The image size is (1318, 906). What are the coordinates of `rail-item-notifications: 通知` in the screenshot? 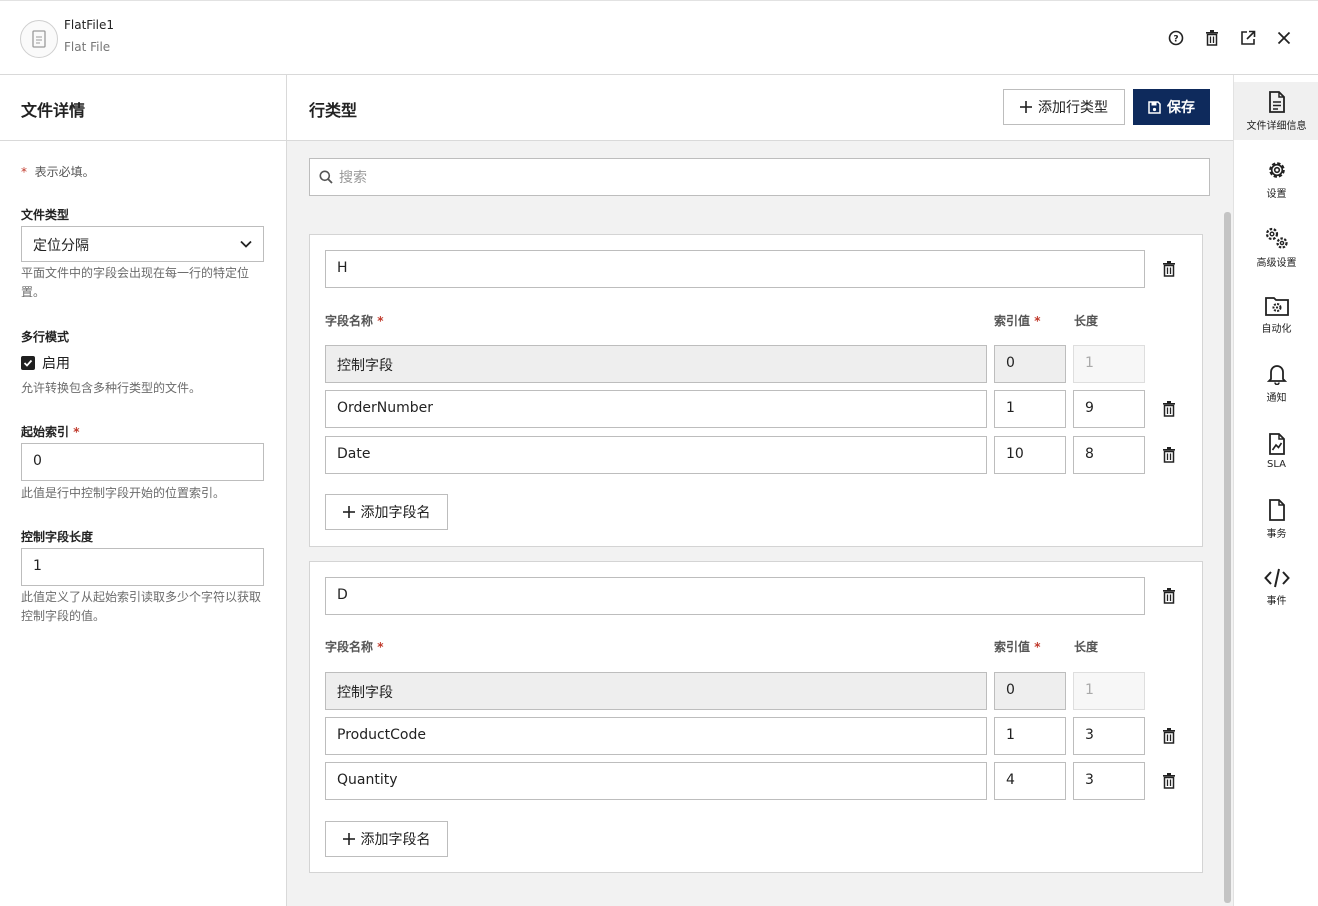 It's located at (1276, 383).